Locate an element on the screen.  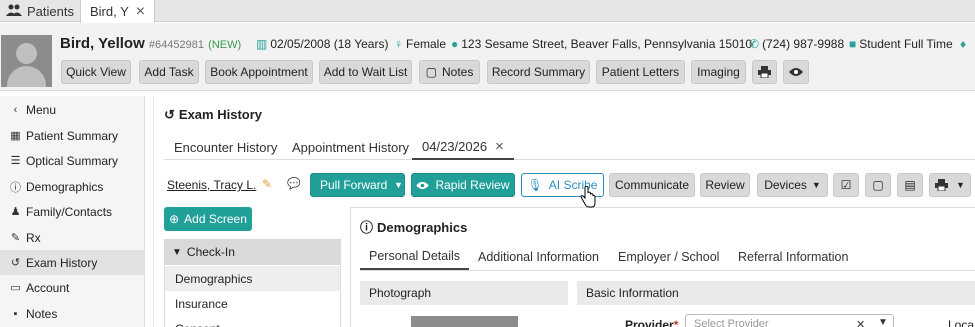
sidebar-item-label: Exam History is located at coordinates (62, 262).